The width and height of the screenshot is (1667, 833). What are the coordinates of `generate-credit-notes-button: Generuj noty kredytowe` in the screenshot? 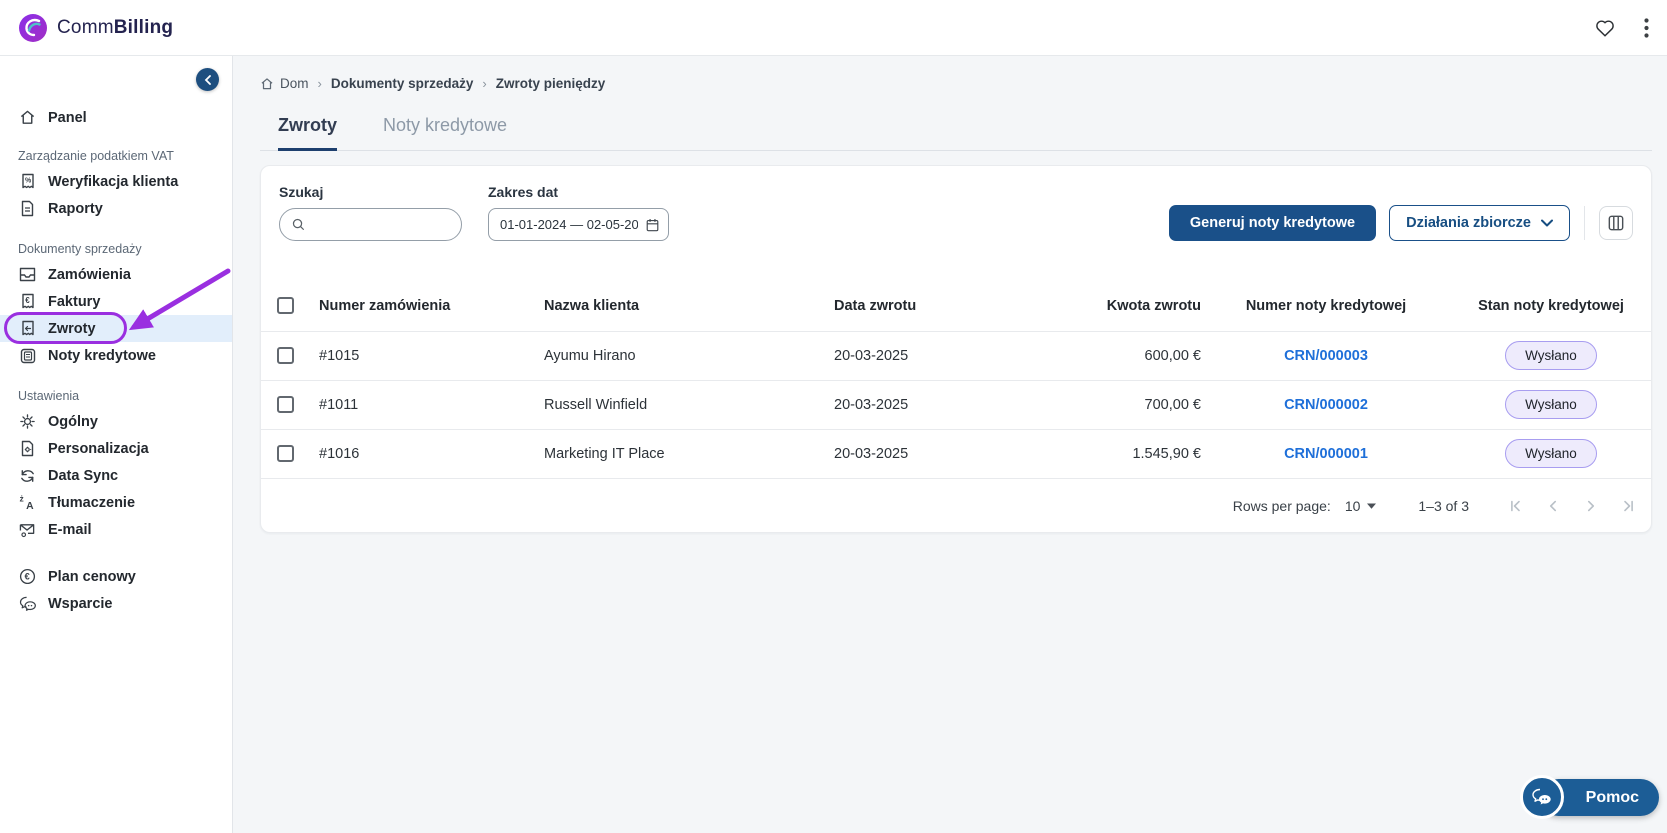 It's located at (1272, 223).